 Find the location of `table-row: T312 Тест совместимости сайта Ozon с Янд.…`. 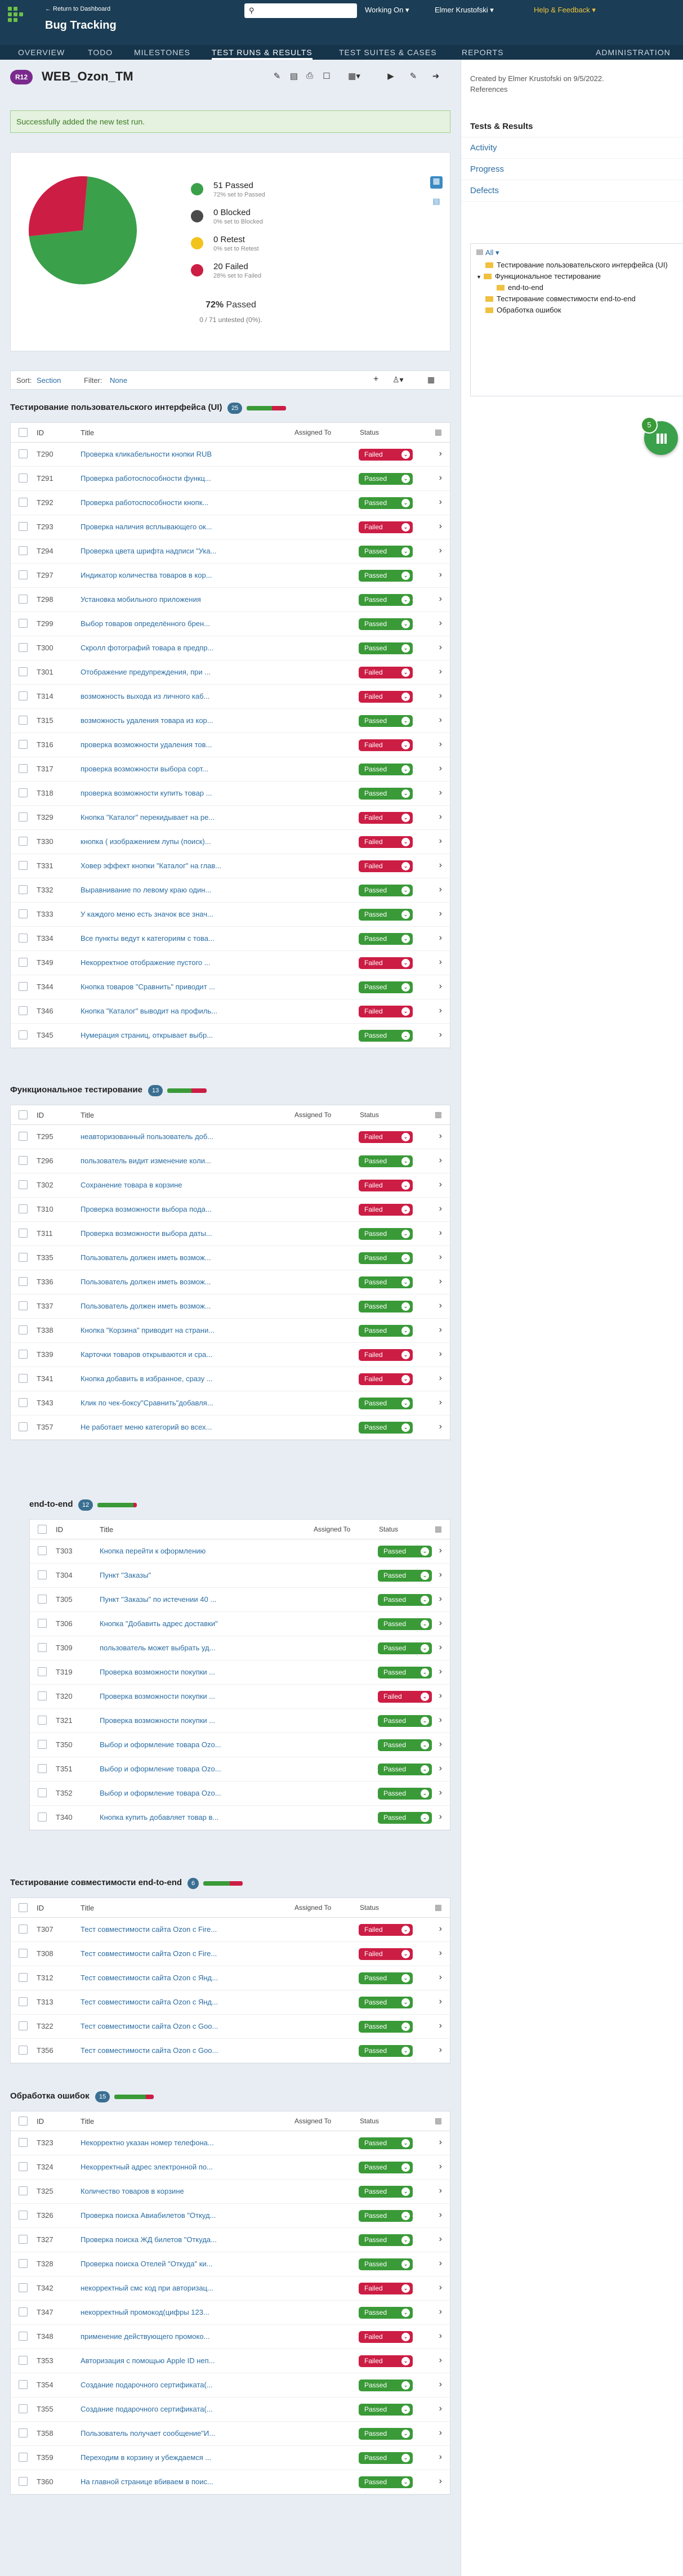

table-row: T312 Тест совместимости сайта Ozon с Янд.… is located at coordinates (230, 1978).